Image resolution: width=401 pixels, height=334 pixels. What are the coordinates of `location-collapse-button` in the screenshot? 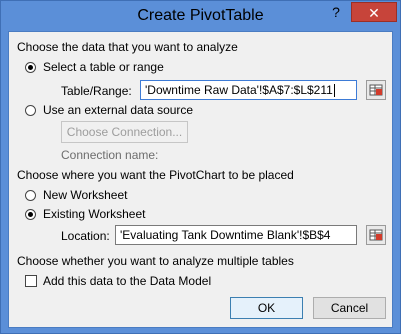 It's located at (376, 235).